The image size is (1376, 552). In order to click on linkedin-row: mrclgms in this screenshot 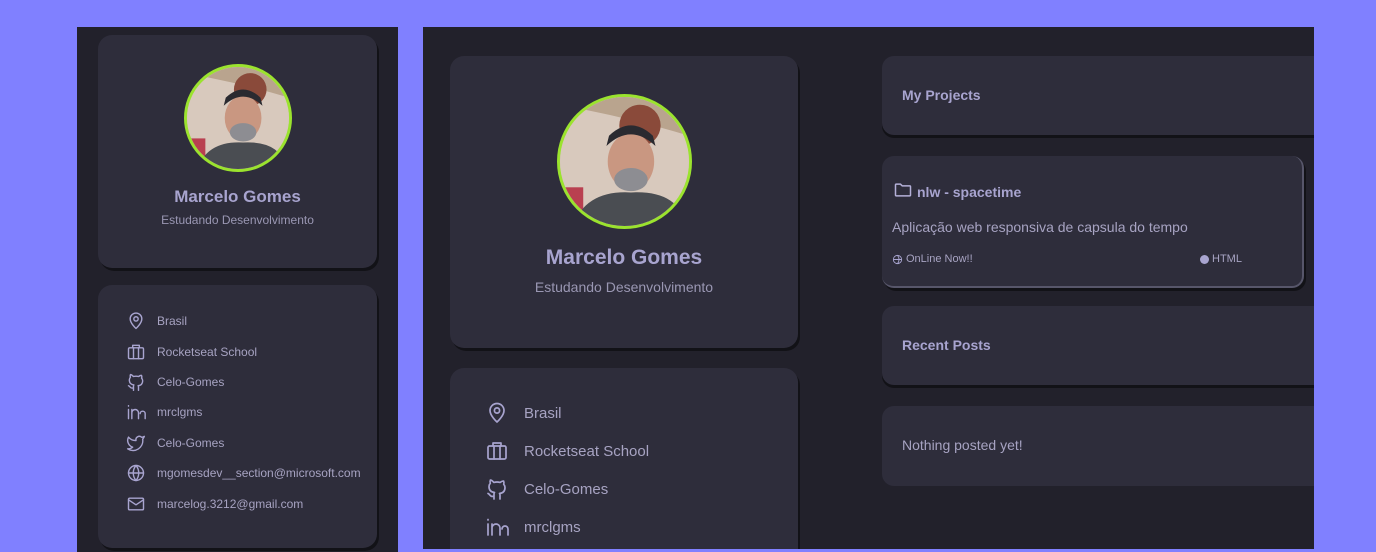, I will do `click(164, 412)`.